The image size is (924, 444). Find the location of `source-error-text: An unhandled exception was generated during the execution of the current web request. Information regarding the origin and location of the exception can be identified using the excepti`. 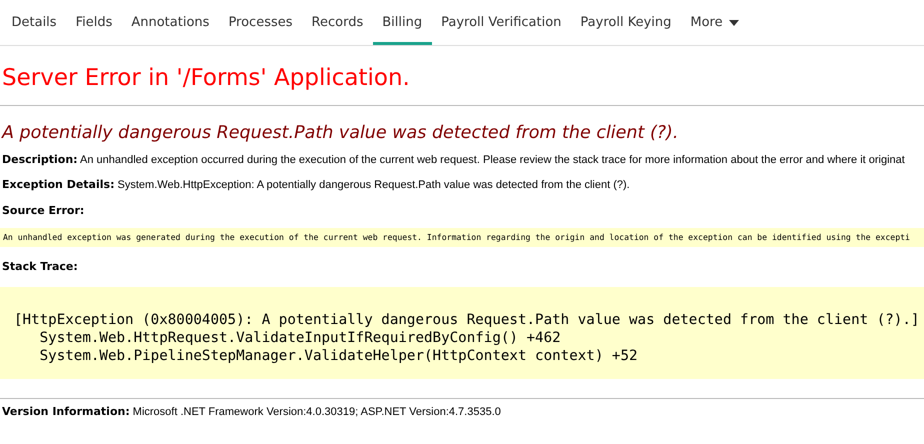

source-error-text: An unhandled exception was generated during the execution of the current web request. Information regarding the origin and location of the exception can be identified using the excepti is located at coordinates (462, 237).